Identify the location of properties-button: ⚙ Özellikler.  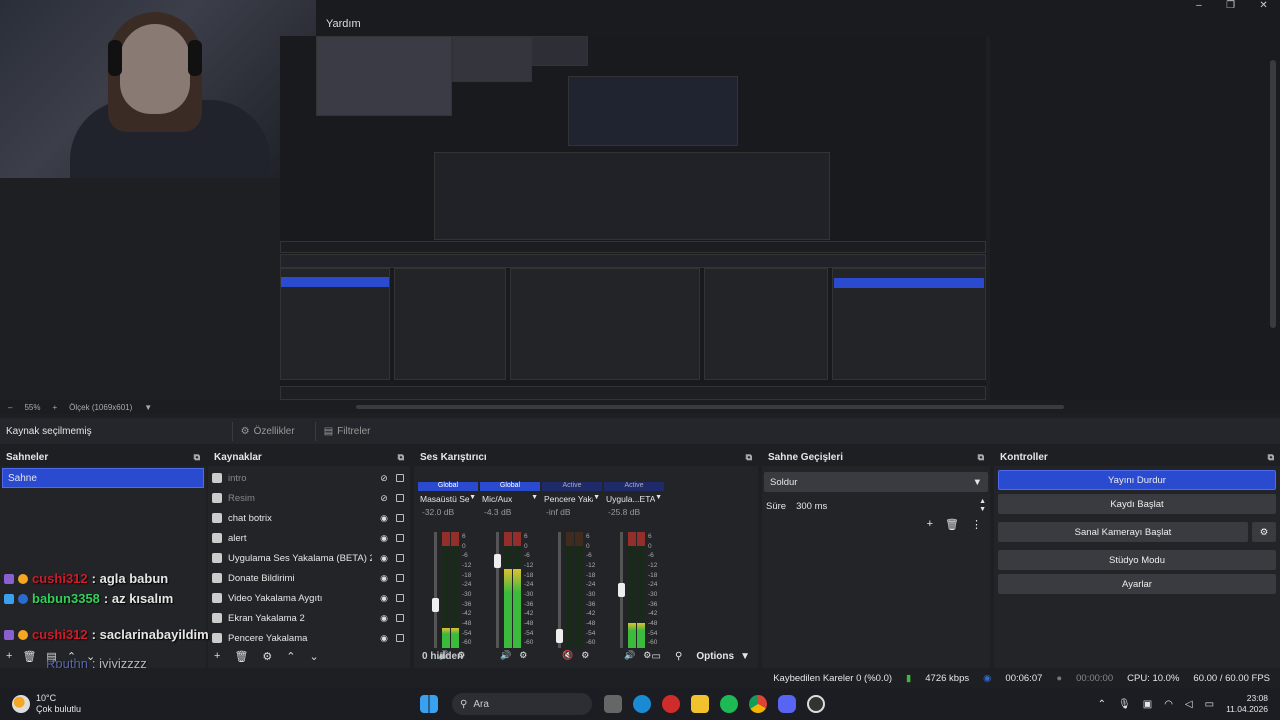
(267, 431).